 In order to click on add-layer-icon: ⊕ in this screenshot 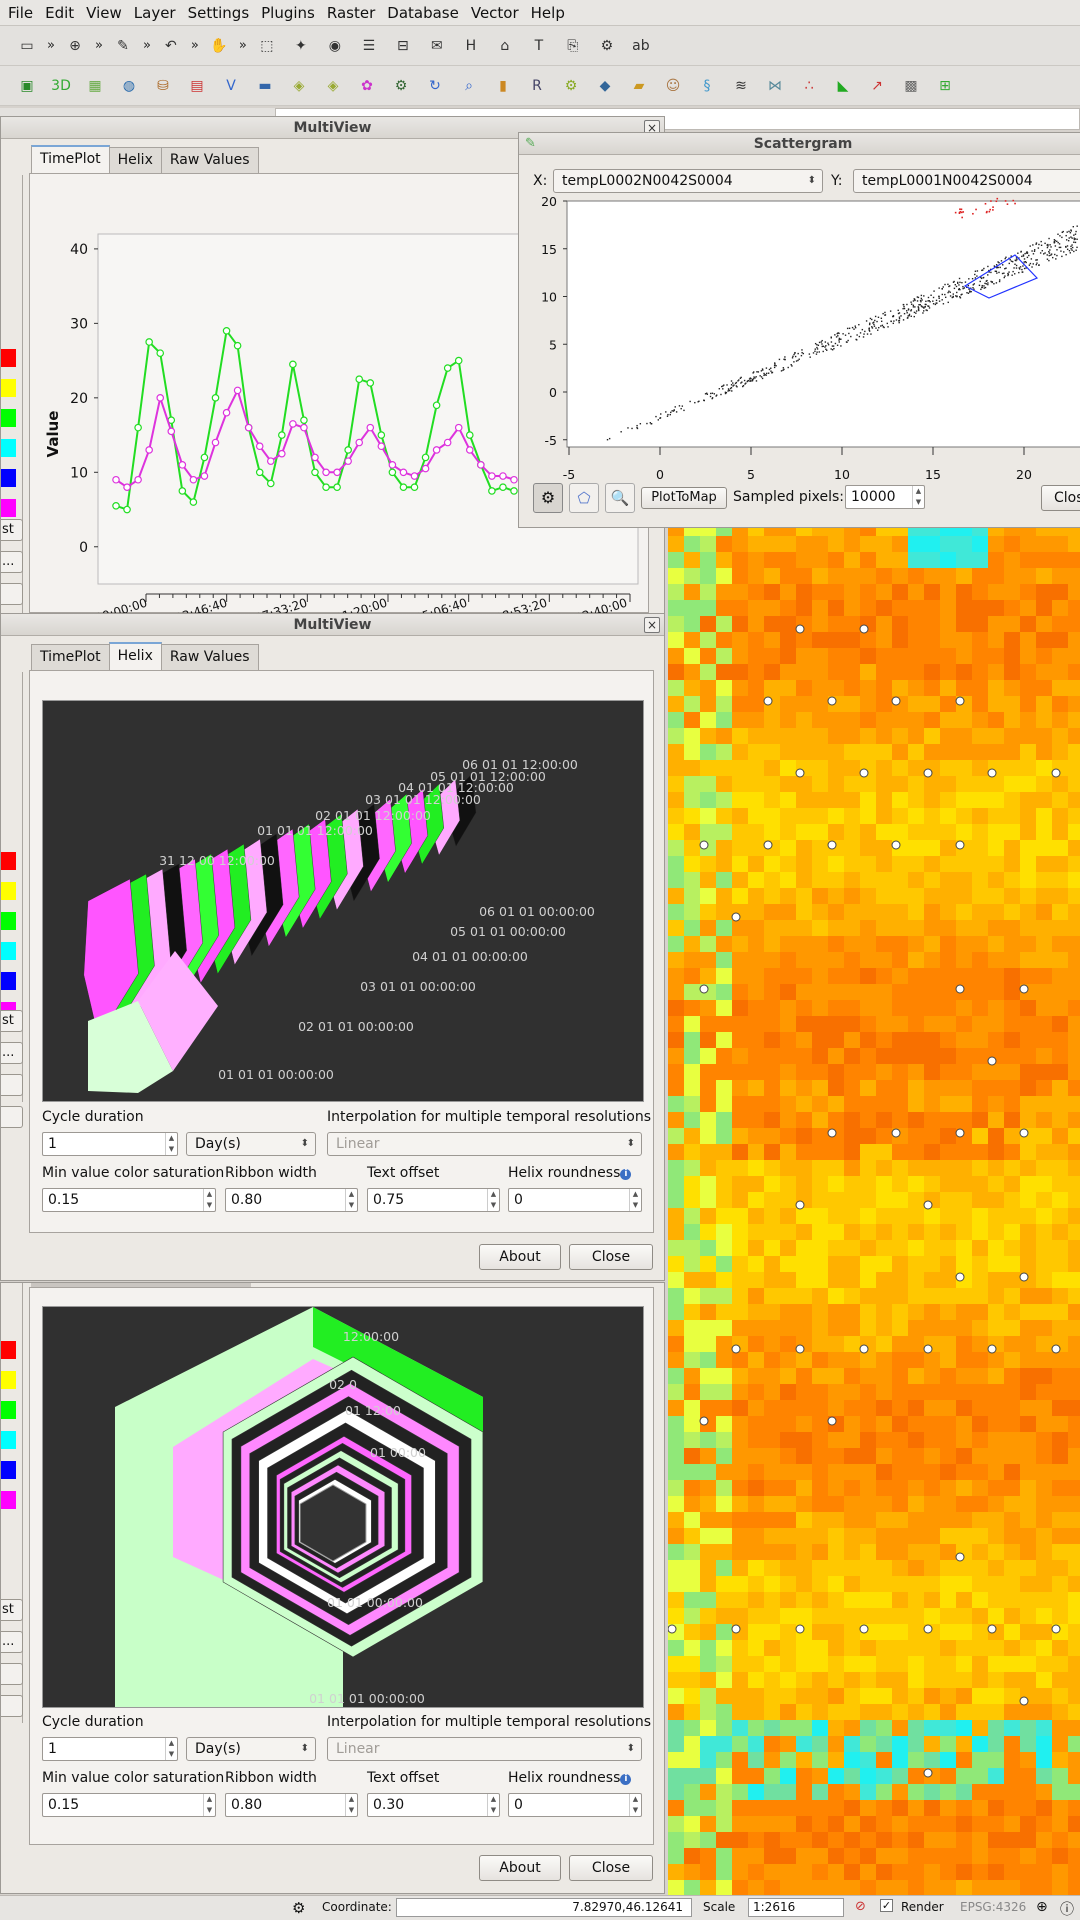, I will do `click(75, 46)`.